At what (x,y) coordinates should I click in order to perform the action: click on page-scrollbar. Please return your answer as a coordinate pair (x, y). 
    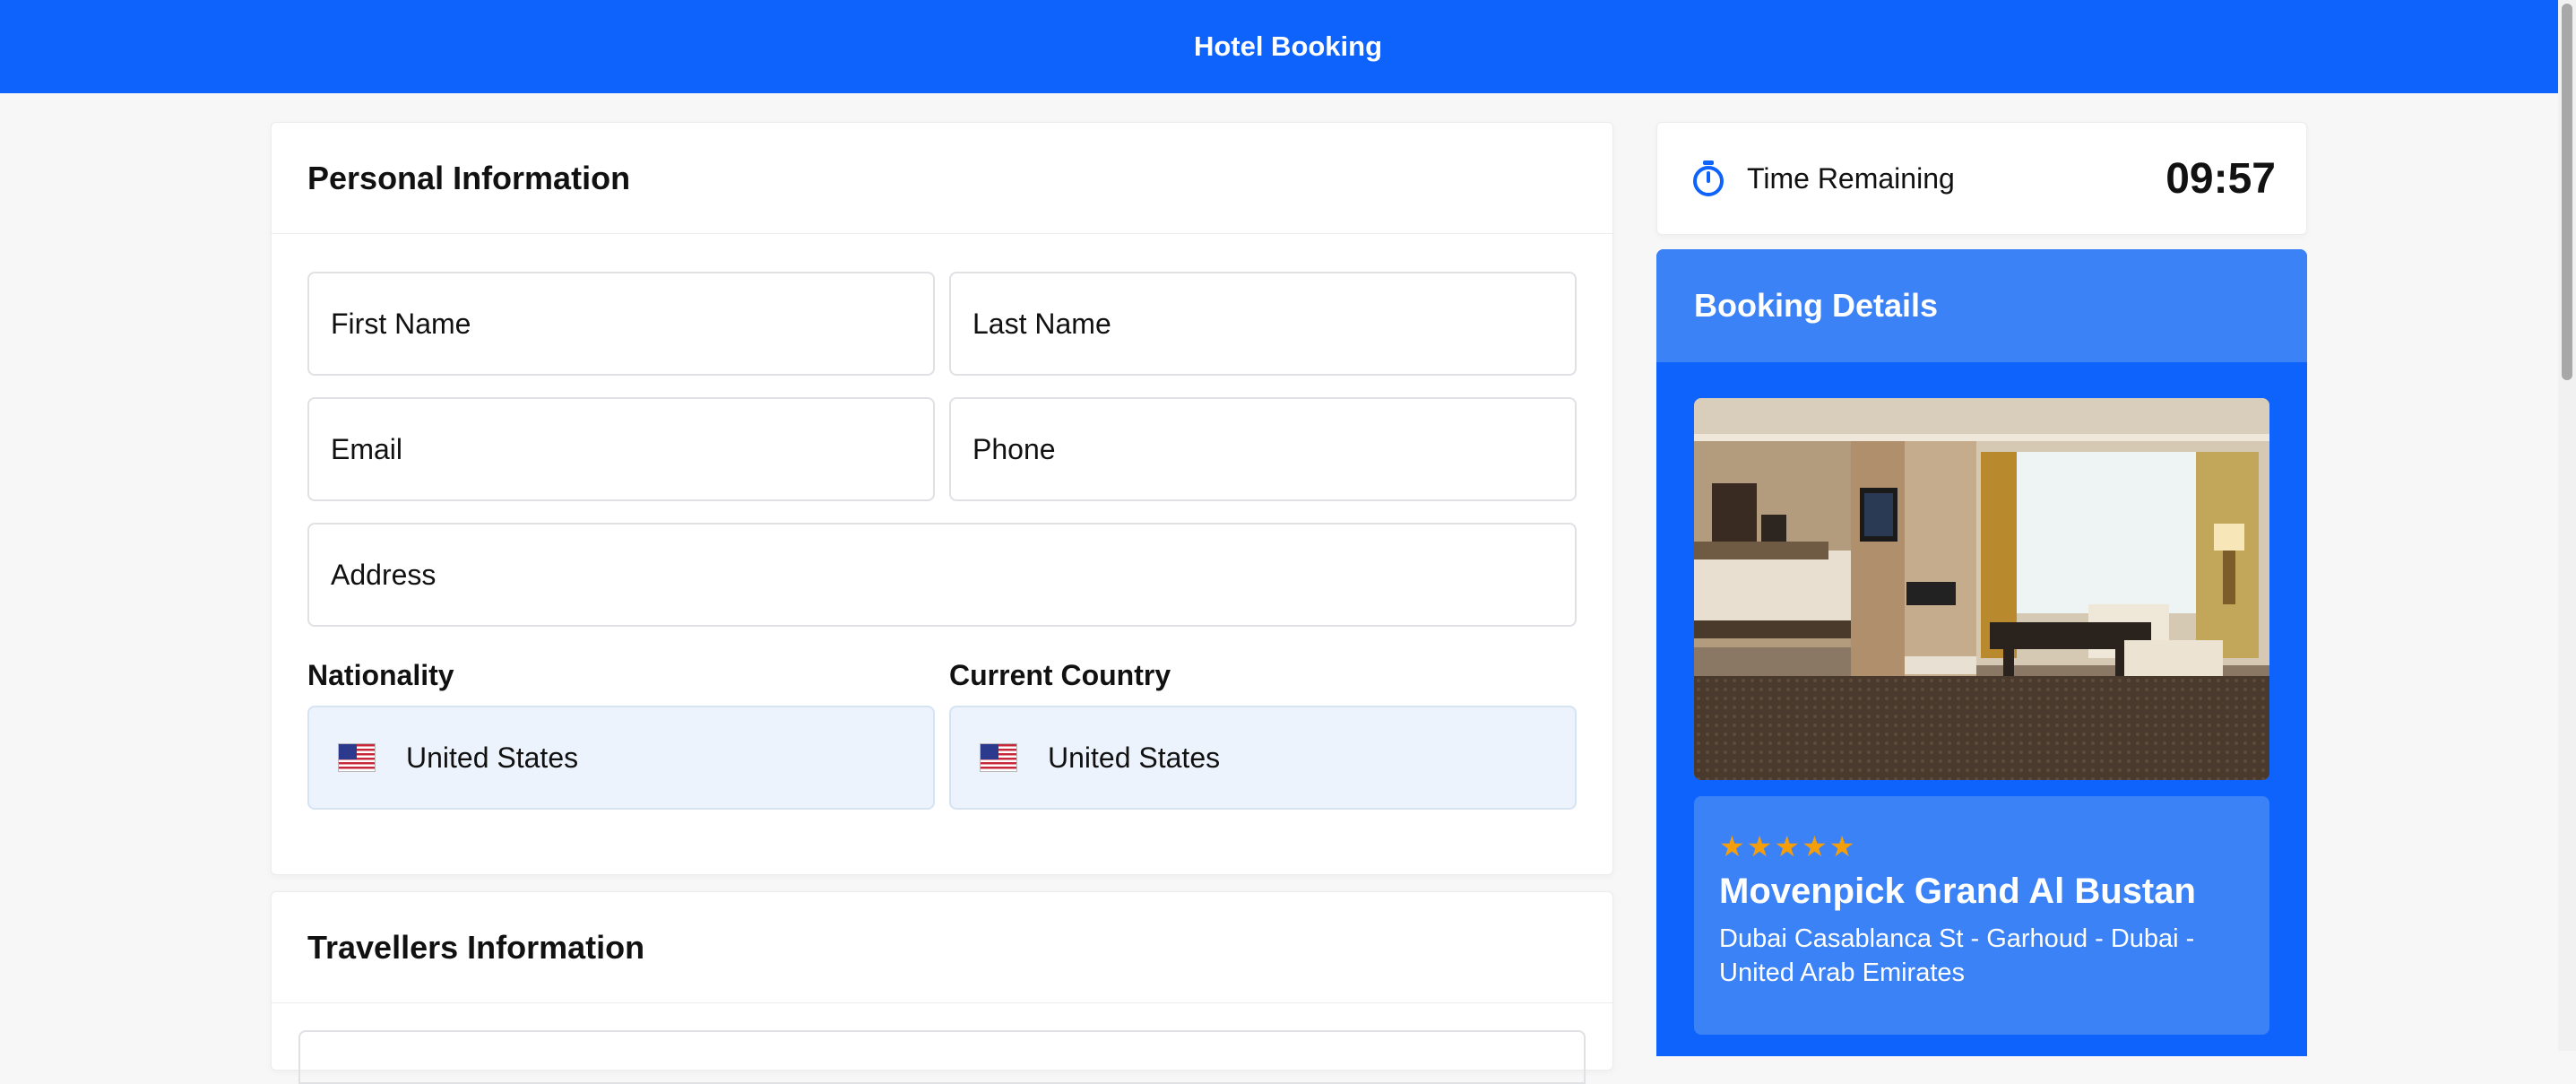
    Looking at the image, I should click on (2567, 525).